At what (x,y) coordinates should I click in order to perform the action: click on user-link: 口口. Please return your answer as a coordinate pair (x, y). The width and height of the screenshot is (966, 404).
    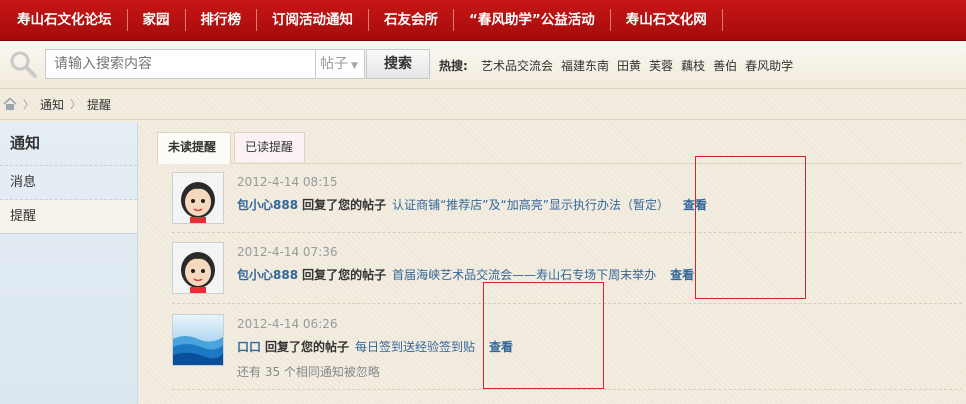
    Looking at the image, I should click on (249, 347).